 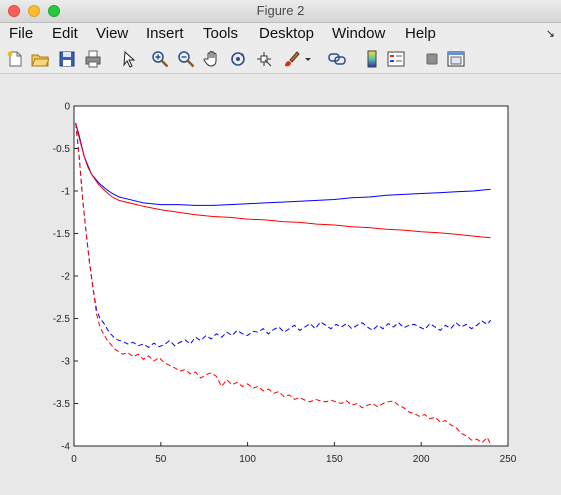 I want to click on show-plot-tools-icon, so click(x=456, y=59).